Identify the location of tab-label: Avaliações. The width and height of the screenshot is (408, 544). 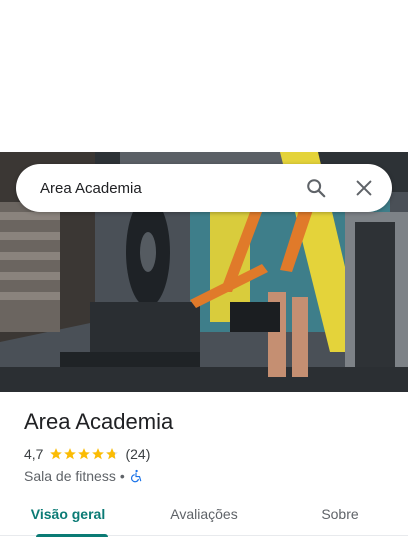
(204, 514).